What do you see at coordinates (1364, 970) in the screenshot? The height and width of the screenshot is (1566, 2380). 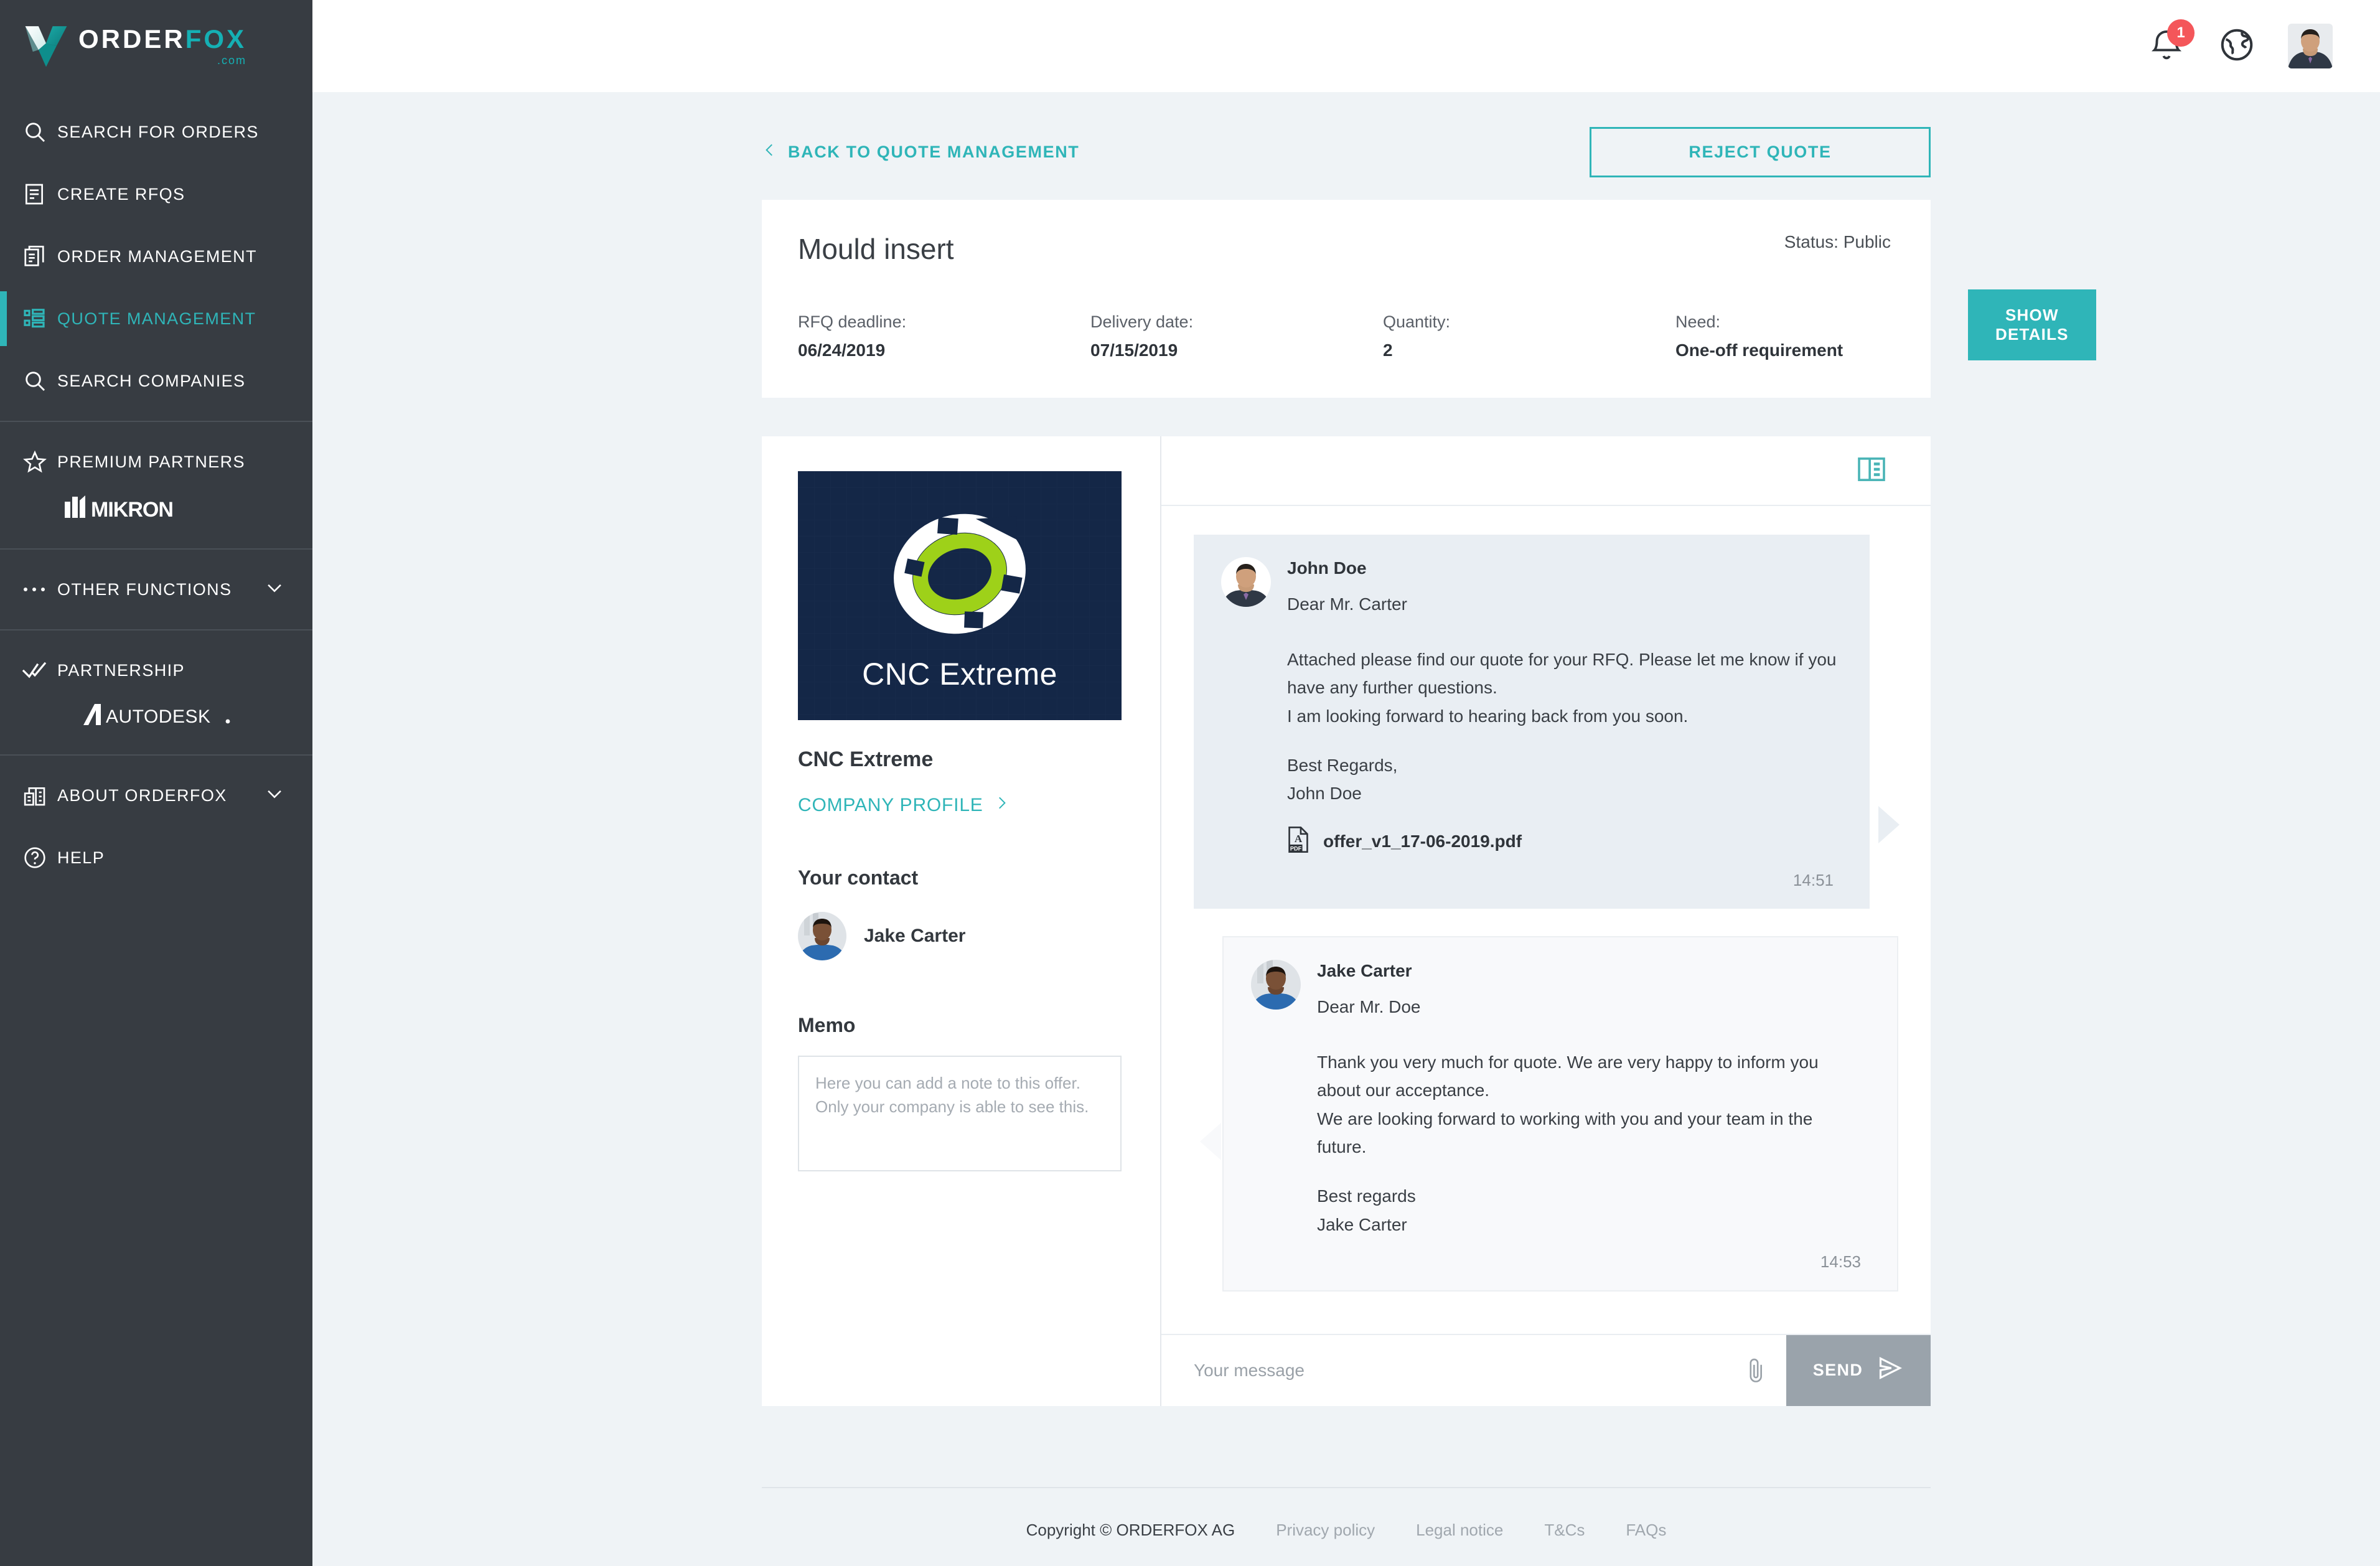 I see `message-author: Jake Carter` at bounding box center [1364, 970].